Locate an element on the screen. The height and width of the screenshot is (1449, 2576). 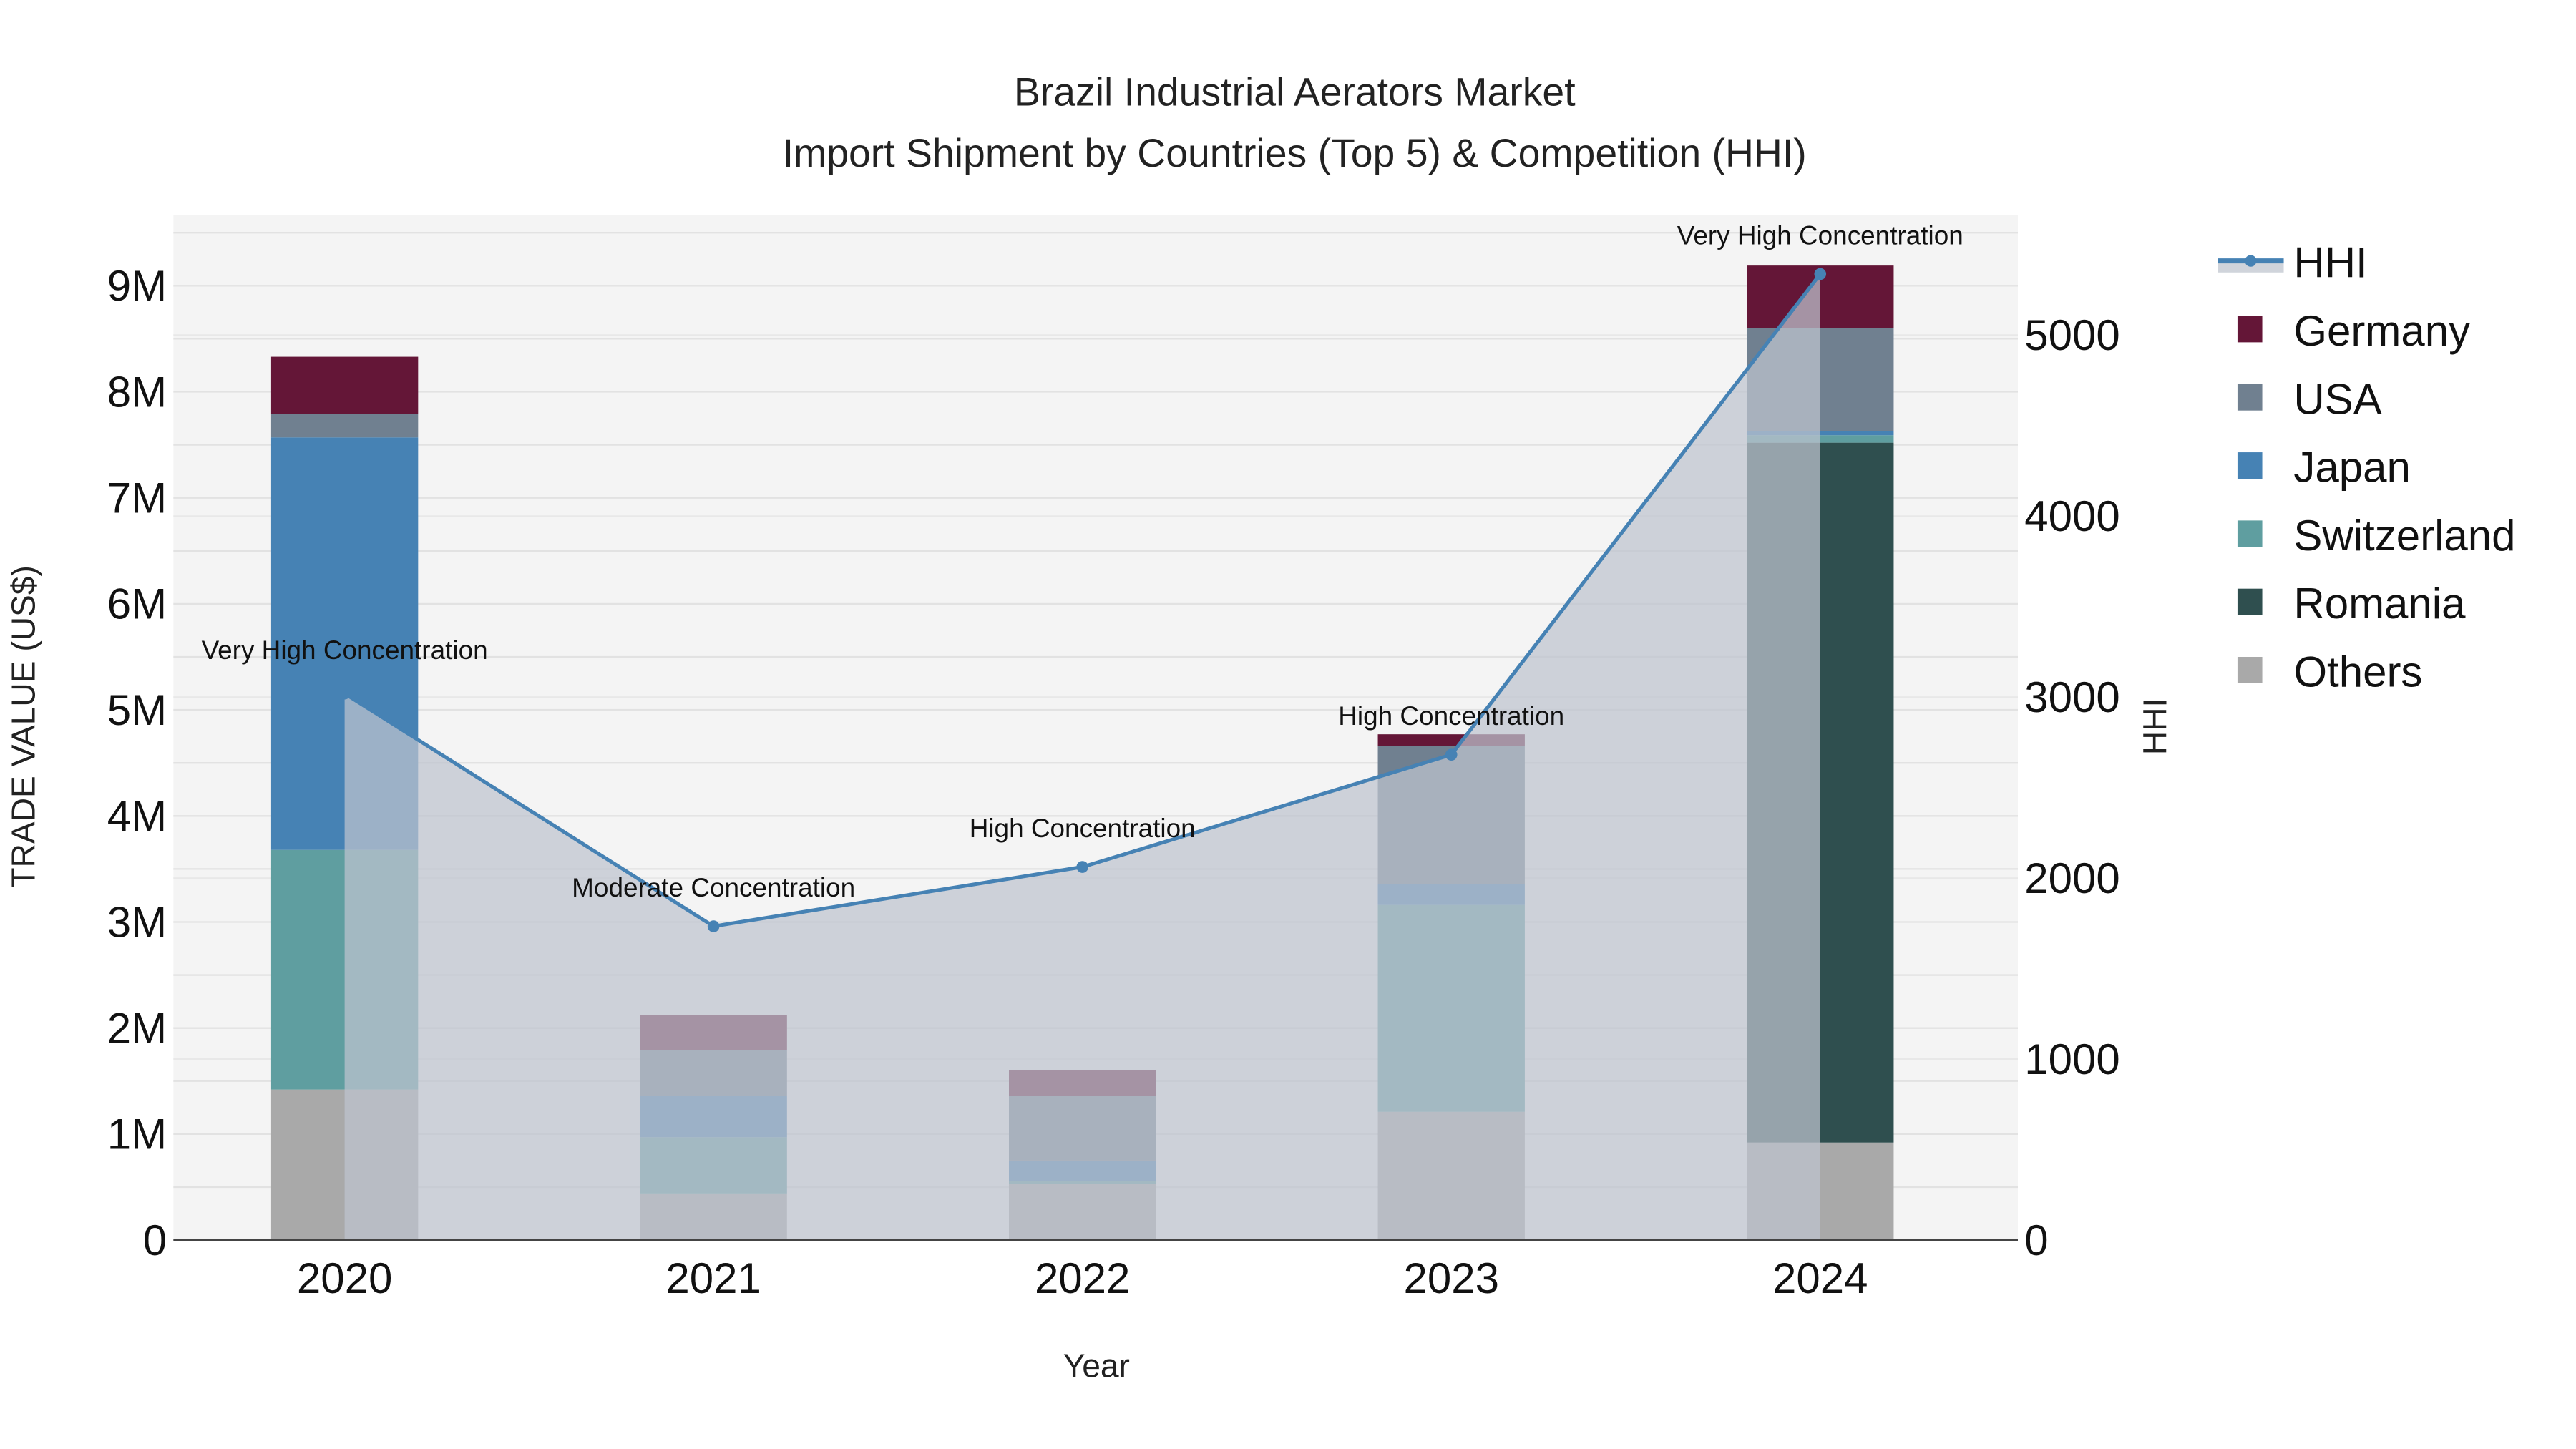
y-tick-label: 2M is located at coordinates (137, 1028).